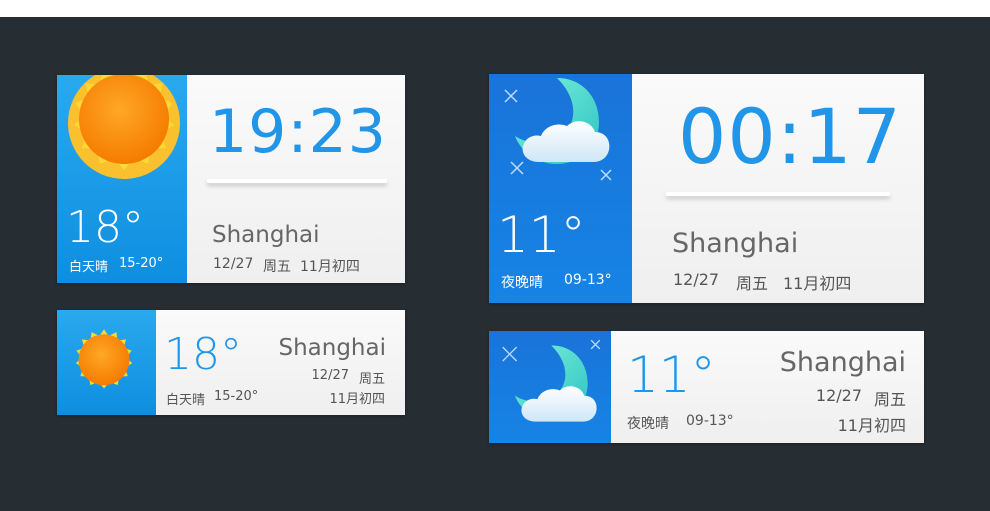  I want to click on info-panel: 11° 夜晚晴 09-13° Shanghai 12/27 周五 11月初四, so click(767, 387).